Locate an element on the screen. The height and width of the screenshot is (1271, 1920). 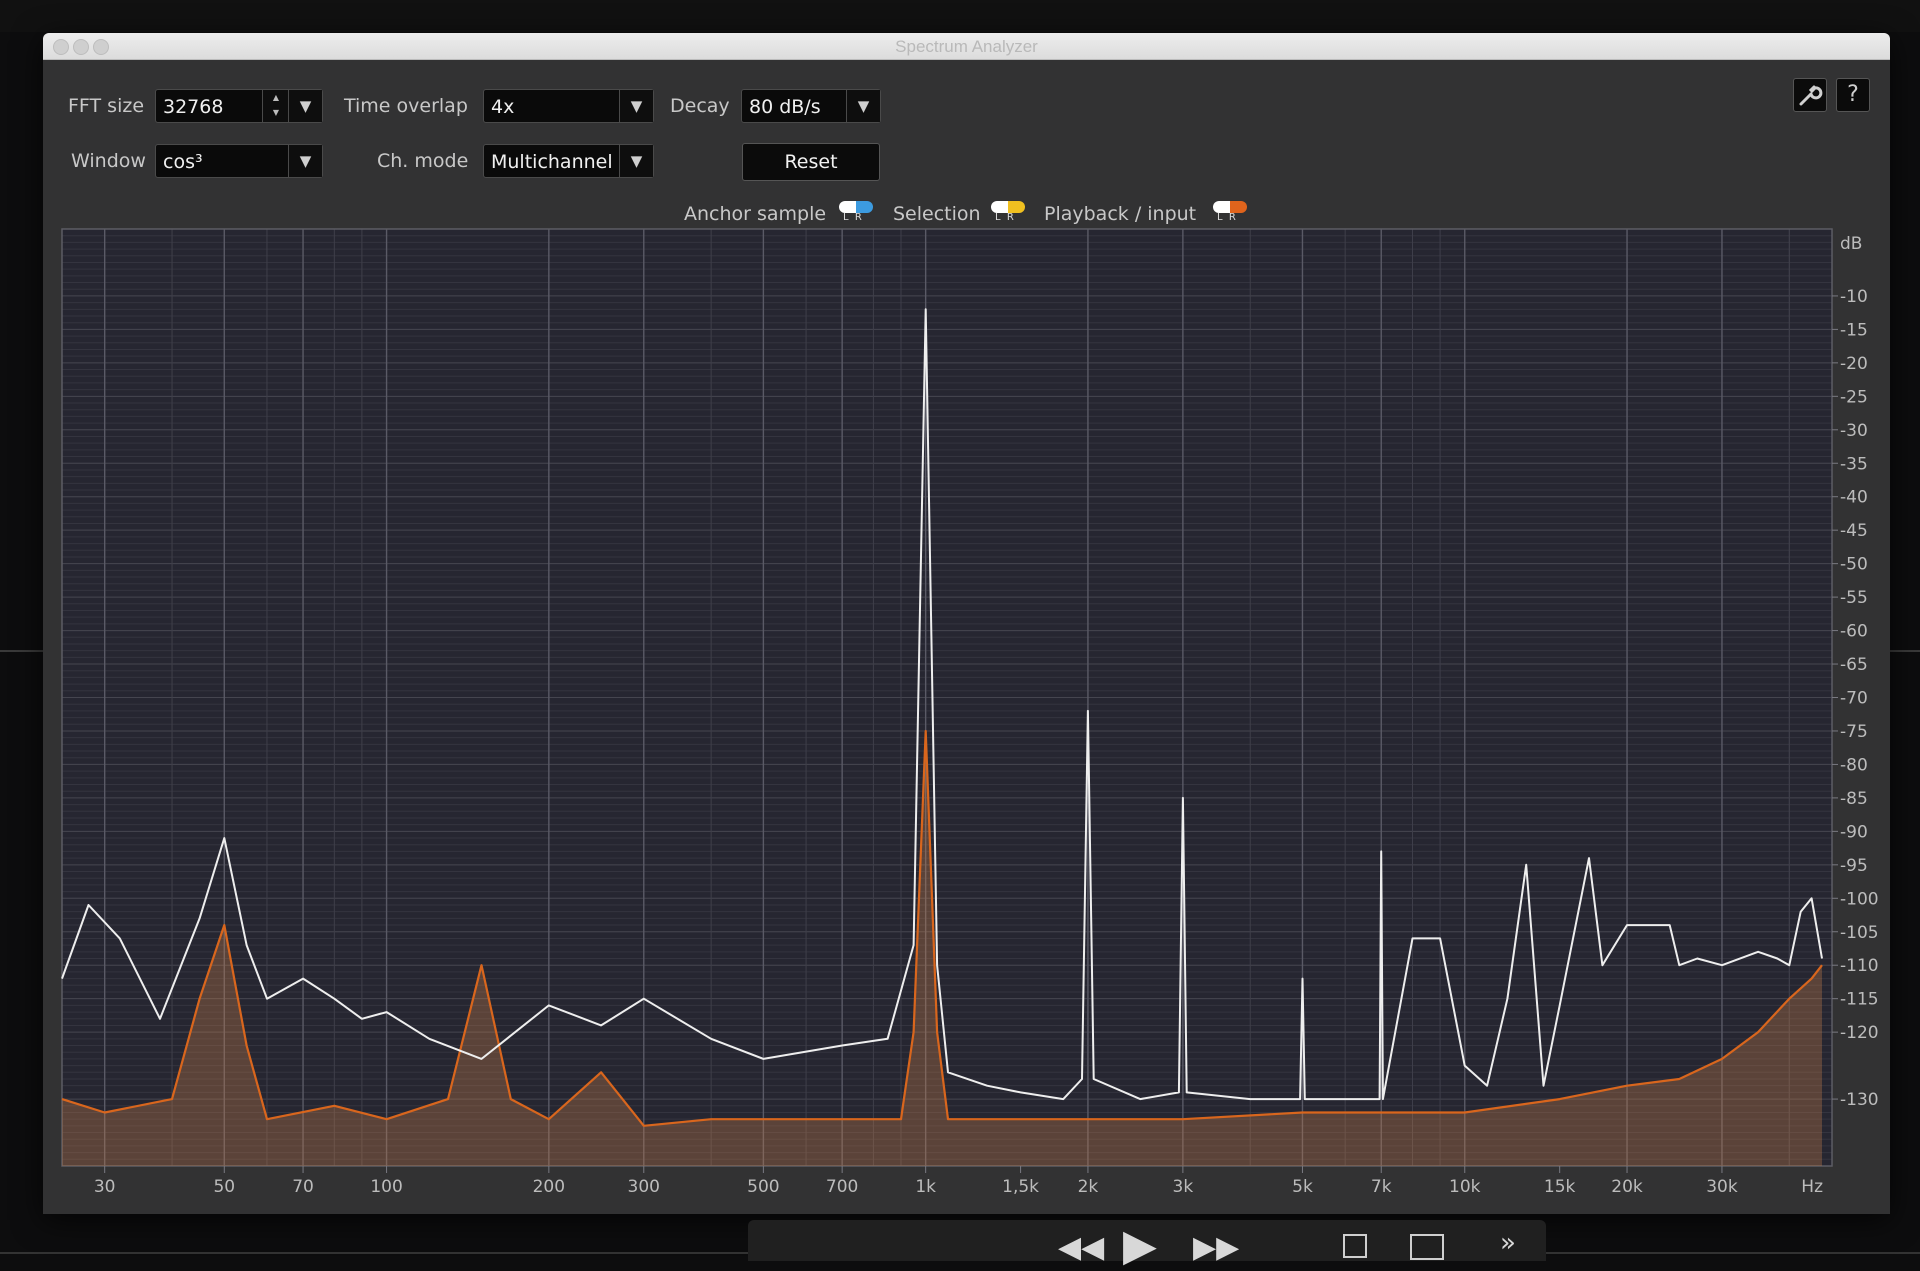
x-tick-label: 1,5k is located at coordinates (1020, 1187).